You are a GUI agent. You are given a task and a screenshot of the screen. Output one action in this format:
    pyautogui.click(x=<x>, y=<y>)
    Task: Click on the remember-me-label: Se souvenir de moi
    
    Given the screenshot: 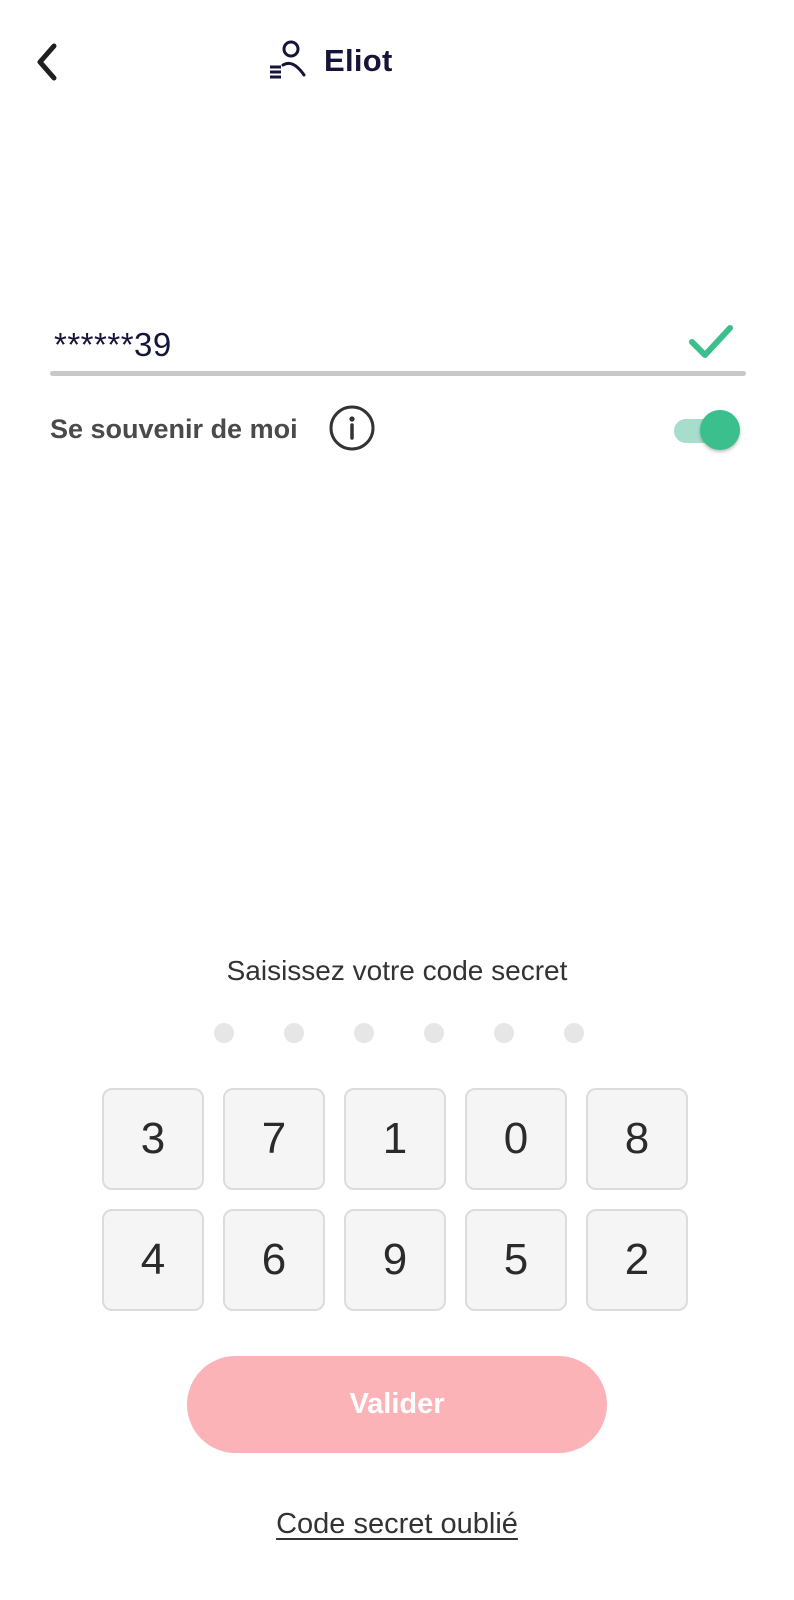 What is the action you would take?
    pyautogui.click(x=174, y=429)
    